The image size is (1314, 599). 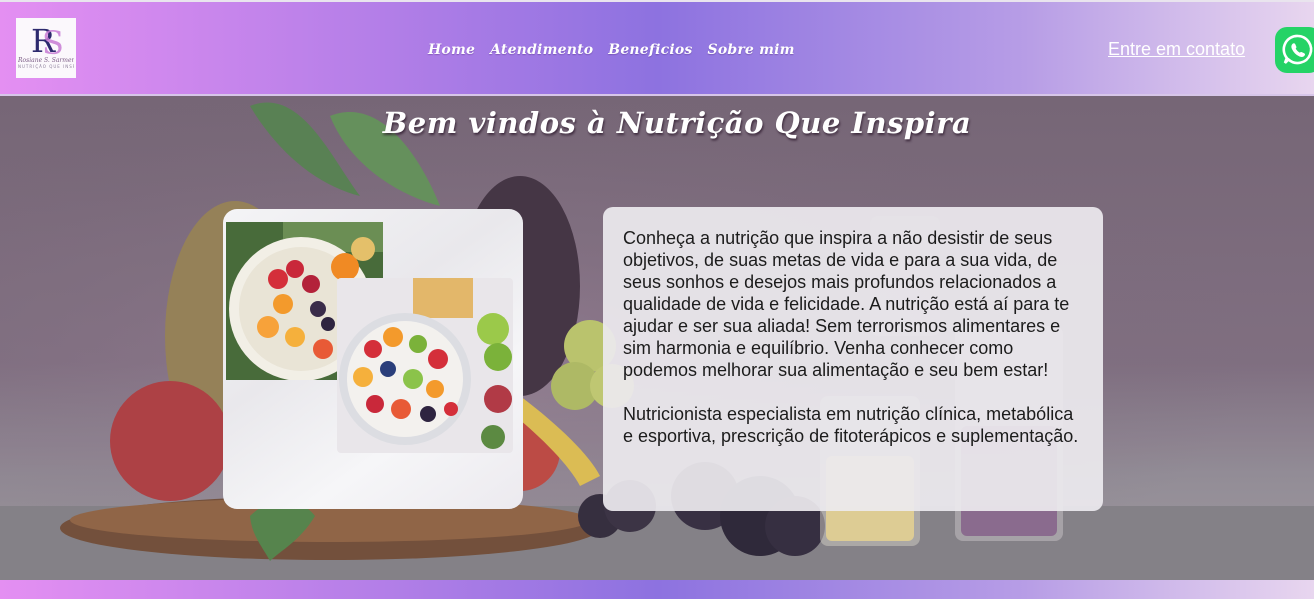 I want to click on svg-text: S, so click(x=53, y=40).